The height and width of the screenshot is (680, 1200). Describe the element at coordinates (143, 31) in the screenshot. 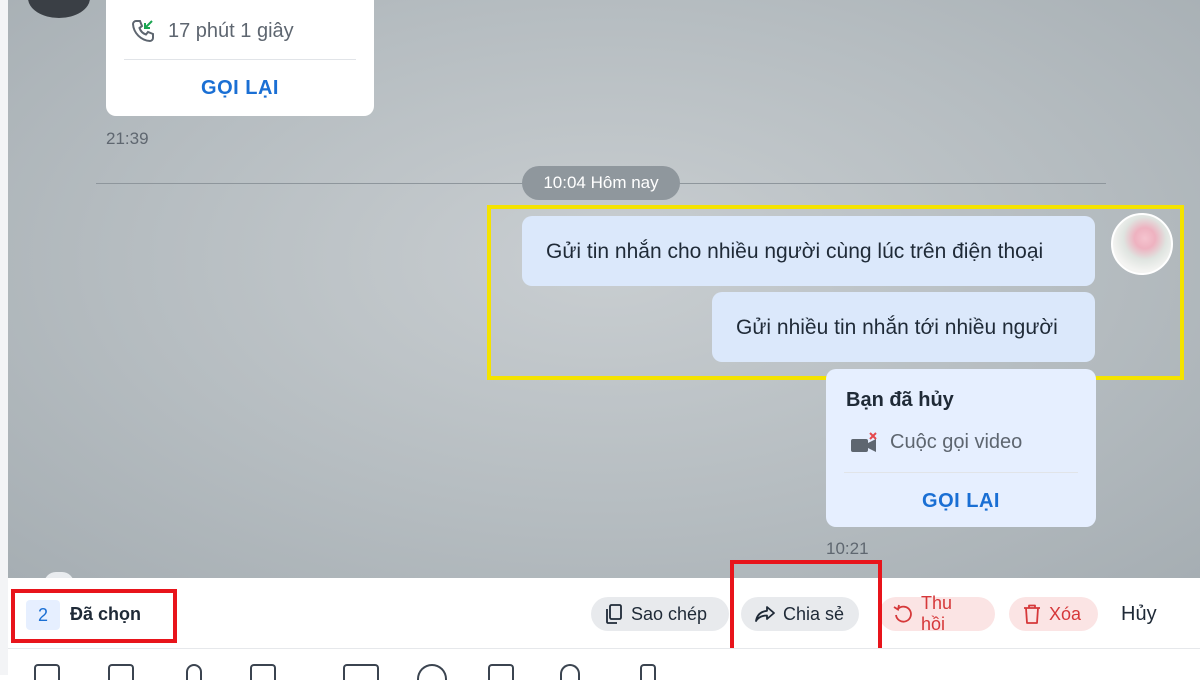

I see `phone-incoming-icon` at that location.